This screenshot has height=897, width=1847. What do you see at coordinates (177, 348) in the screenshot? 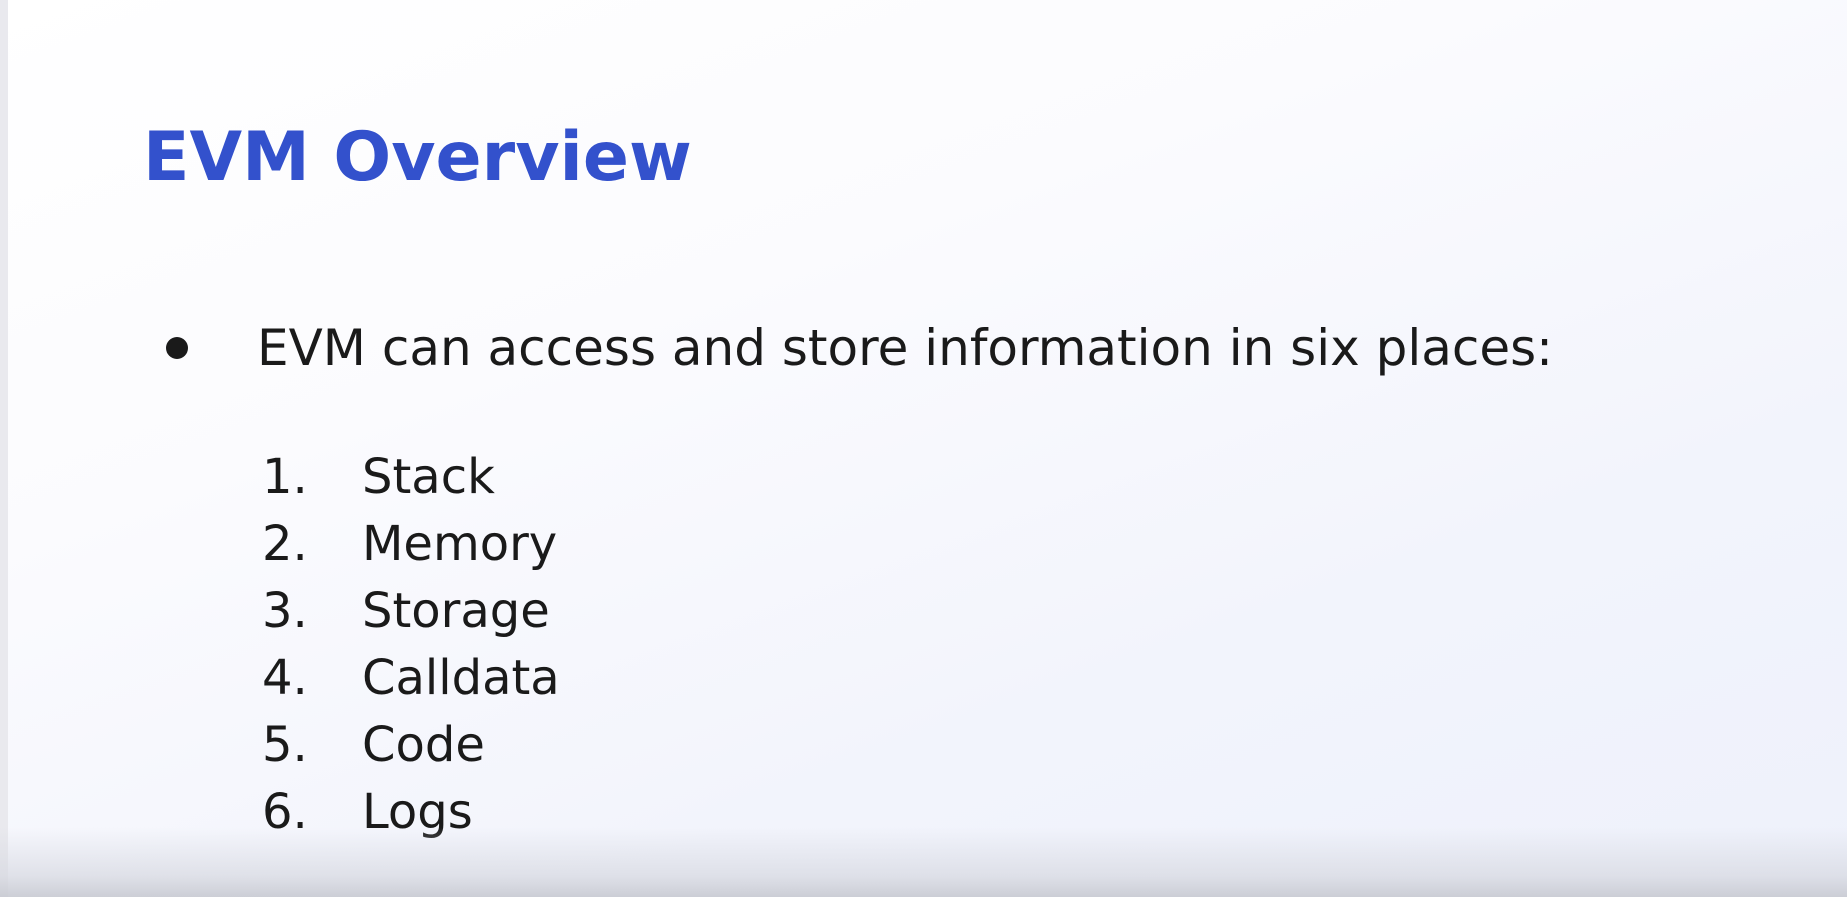
I see `bullet-dot-icon` at bounding box center [177, 348].